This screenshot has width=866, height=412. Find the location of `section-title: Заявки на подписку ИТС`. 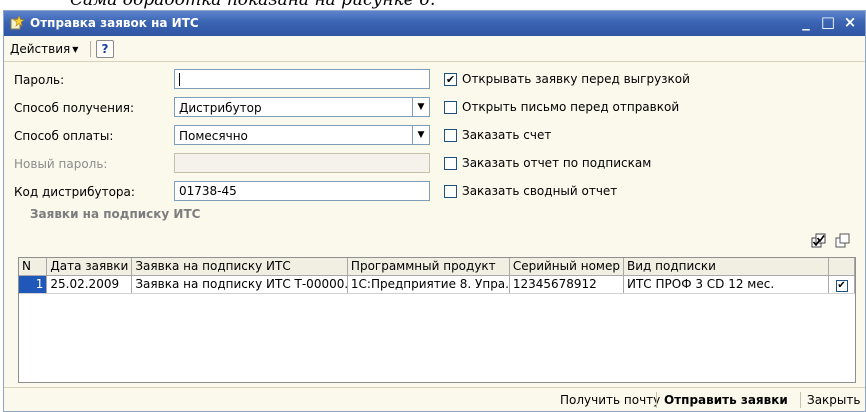

section-title: Заявки на подписку ИТС is located at coordinates (115, 214).